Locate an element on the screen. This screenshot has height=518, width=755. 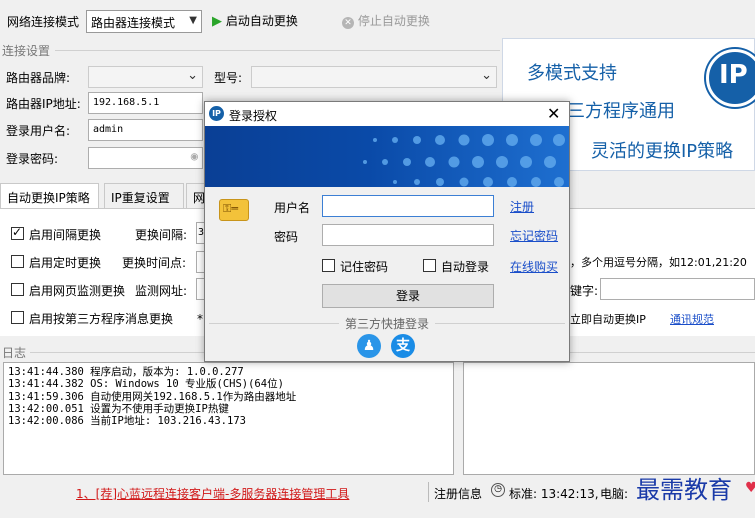
buy-online-link: 在线购买 is located at coordinates (534, 266).